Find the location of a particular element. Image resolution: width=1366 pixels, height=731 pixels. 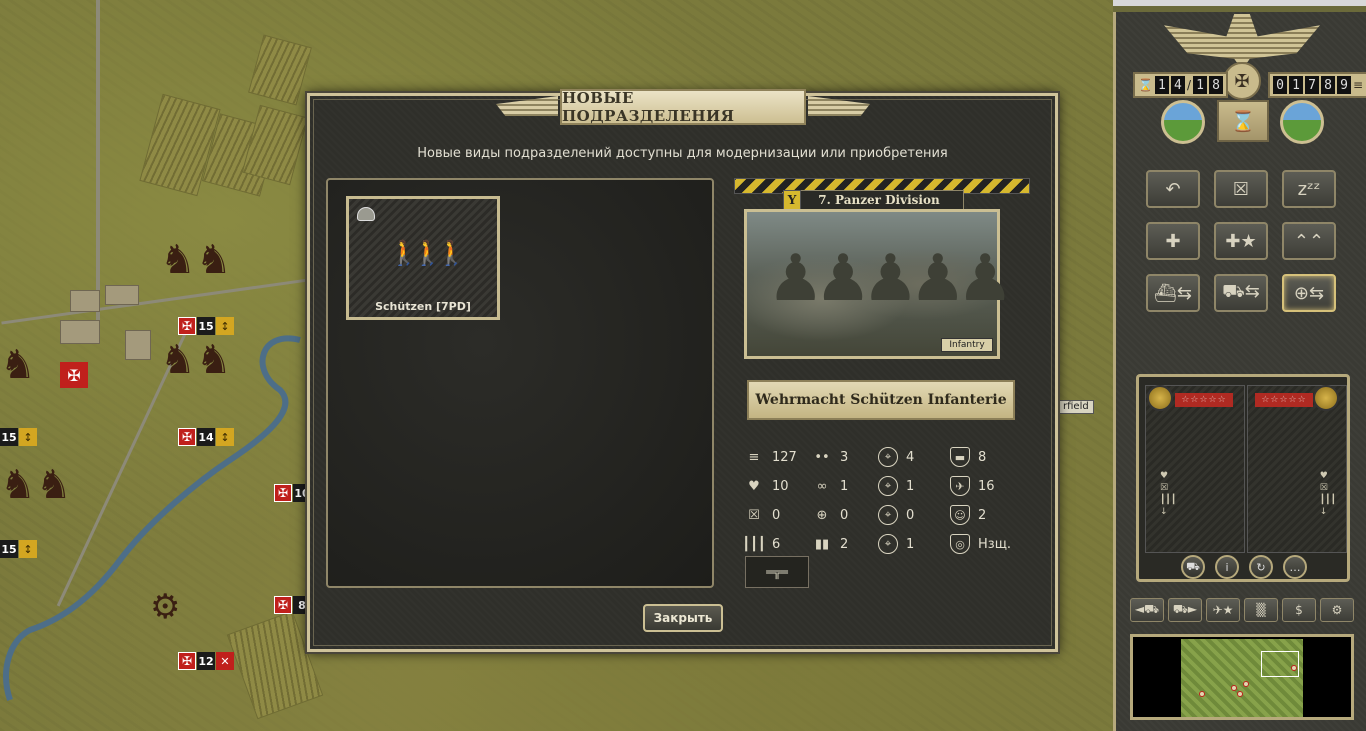

sleep-button: zᶻᶻ is located at coordinates (1309, 189).